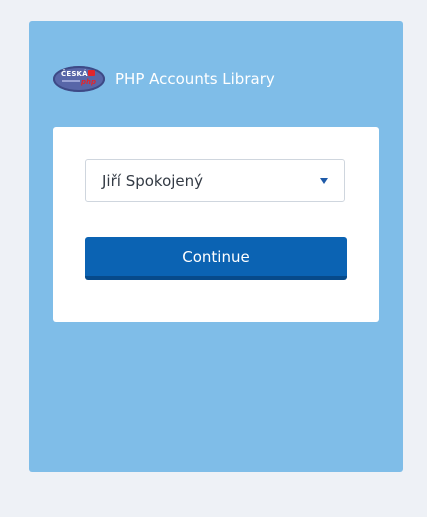 The width and height of the screenshot is (427, 517). I want to click on logo-bottom-text: php, so click(89, 82).